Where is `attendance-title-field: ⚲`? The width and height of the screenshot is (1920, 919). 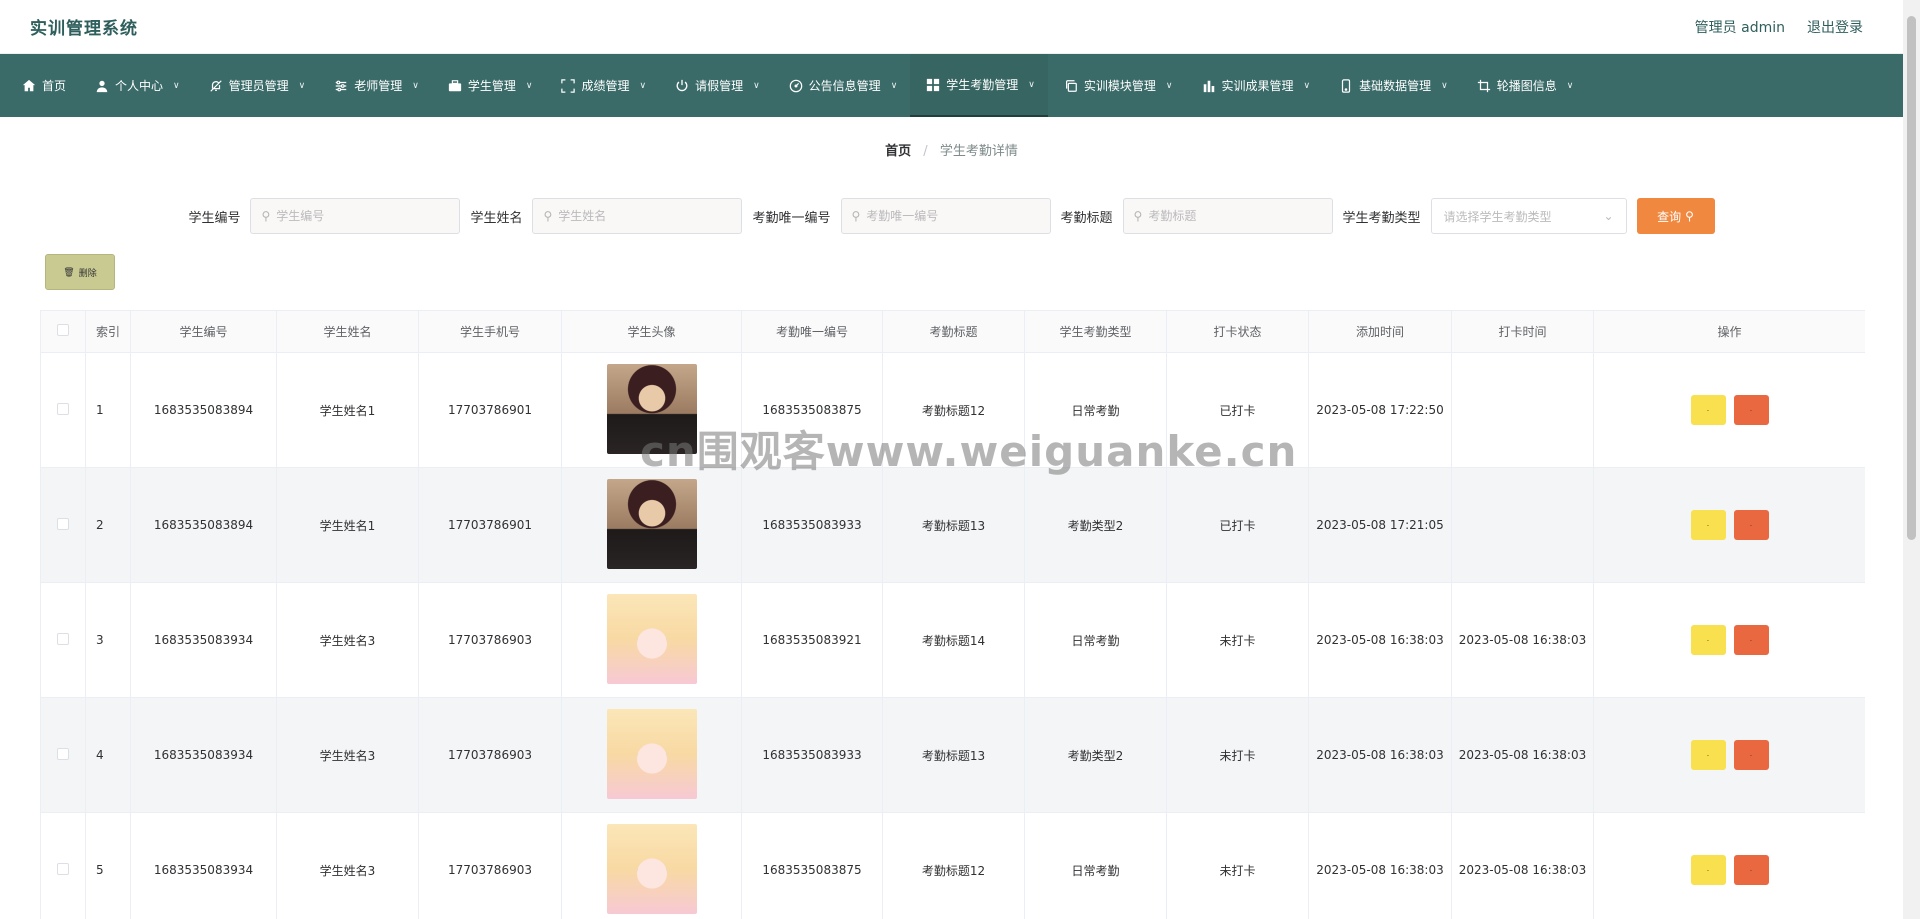 attendance-title-field: ⚲ is located at coordinates (1227, 216).